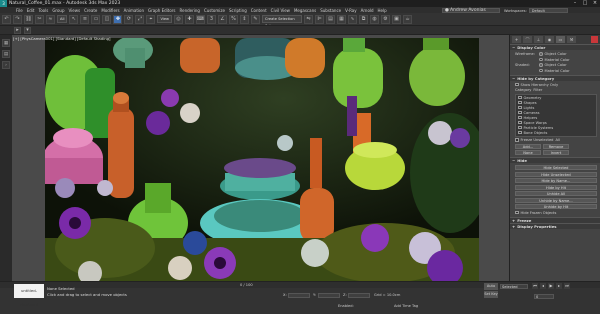  What do you see at coordinates (535, 286) in the screenshot?
I see `go-to-start-icon: ⏮` at bounding box center [535, 286].